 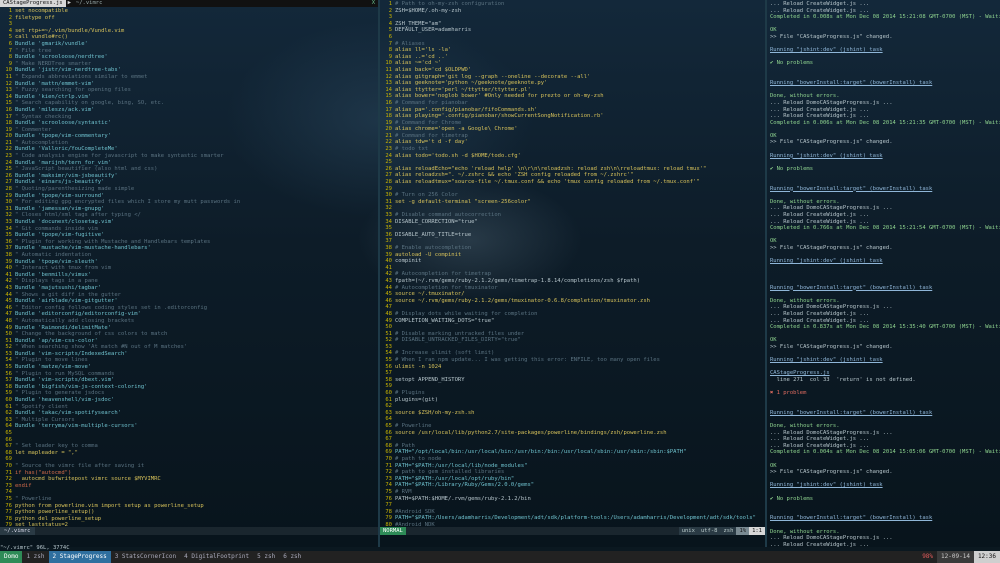 What do you see at coordinates (189, 130) in the screenshot?
I see `code-line: 19 " Commenter` at bounding box center [189, 130].